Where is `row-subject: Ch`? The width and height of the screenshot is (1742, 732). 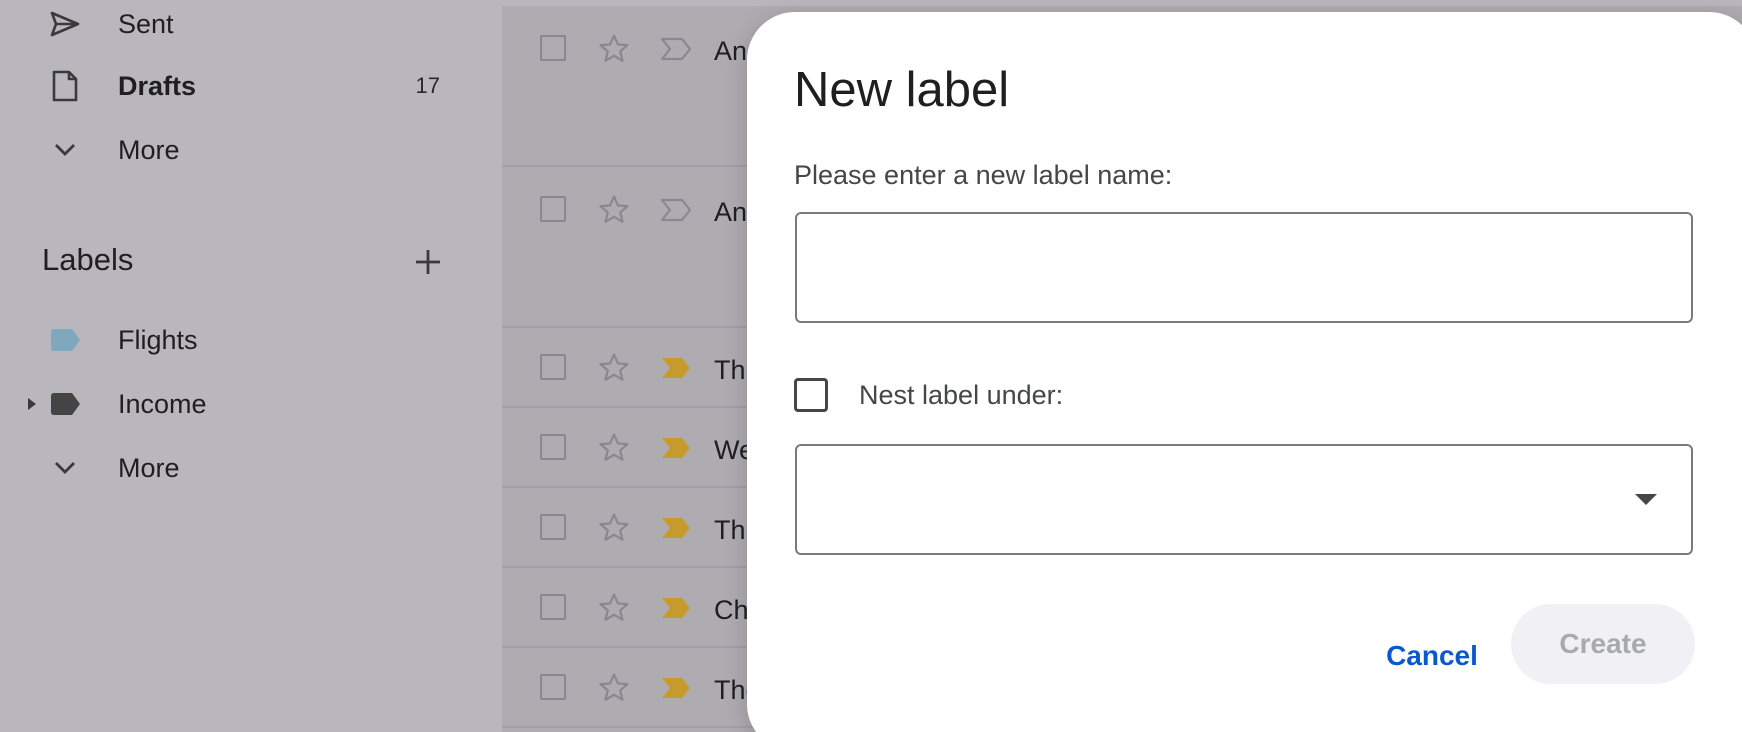
row-subject: Ch is located at coordinates (731, 610).